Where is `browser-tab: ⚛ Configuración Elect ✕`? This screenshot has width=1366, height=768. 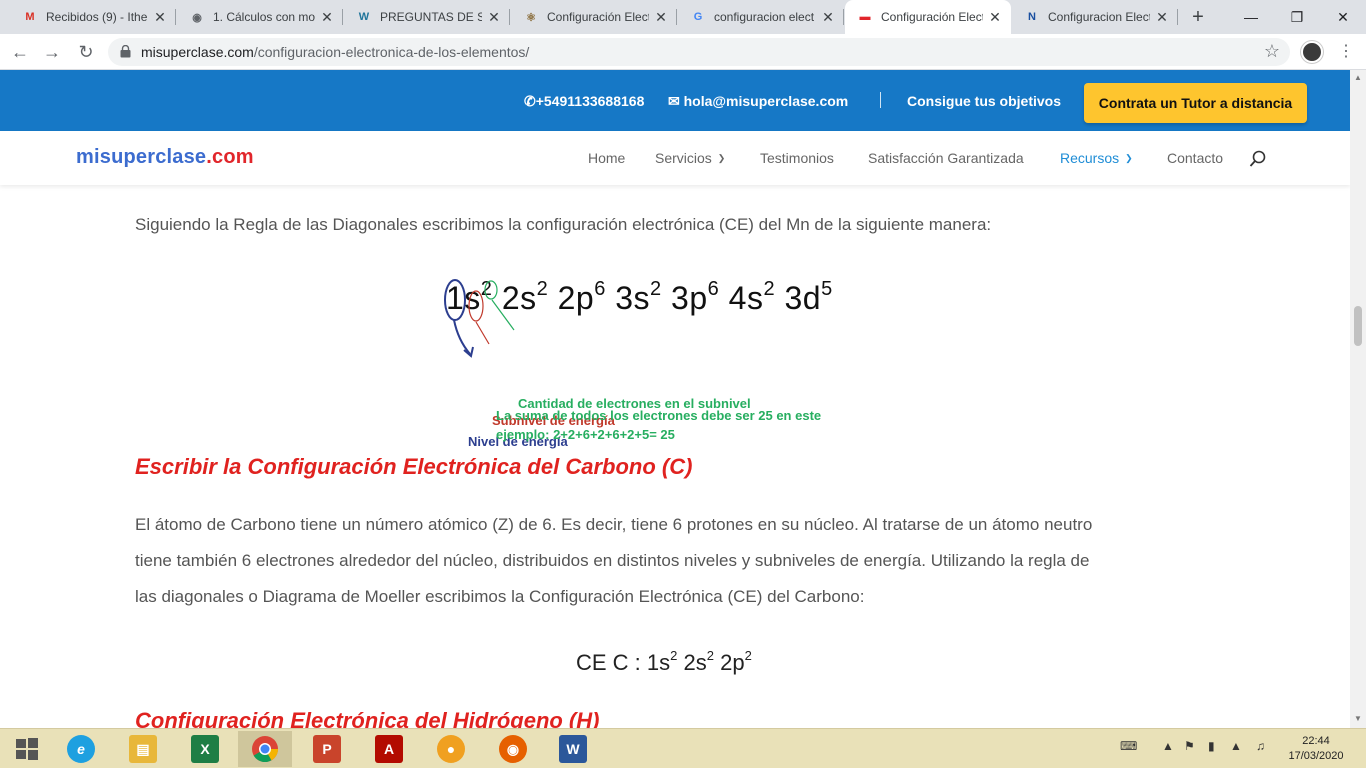 browser-tab: ⚛ Configuración Elect ✕ is located at coordinates (594, 17).